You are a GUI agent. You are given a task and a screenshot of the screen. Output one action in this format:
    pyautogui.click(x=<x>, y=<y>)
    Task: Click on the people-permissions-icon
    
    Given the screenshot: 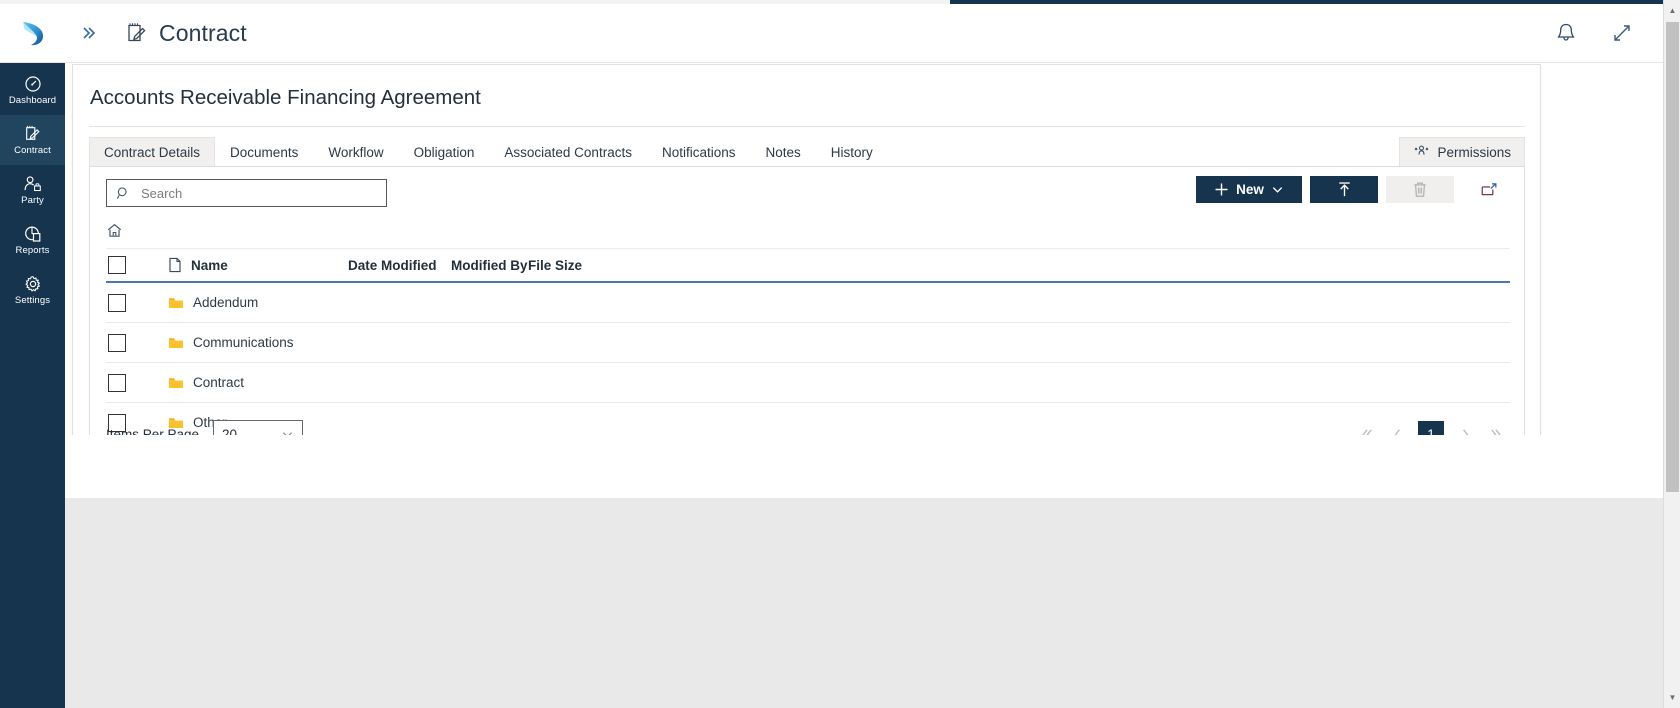 What is the action you would take?
    pyautogui.click(x=1422, y=150)
    